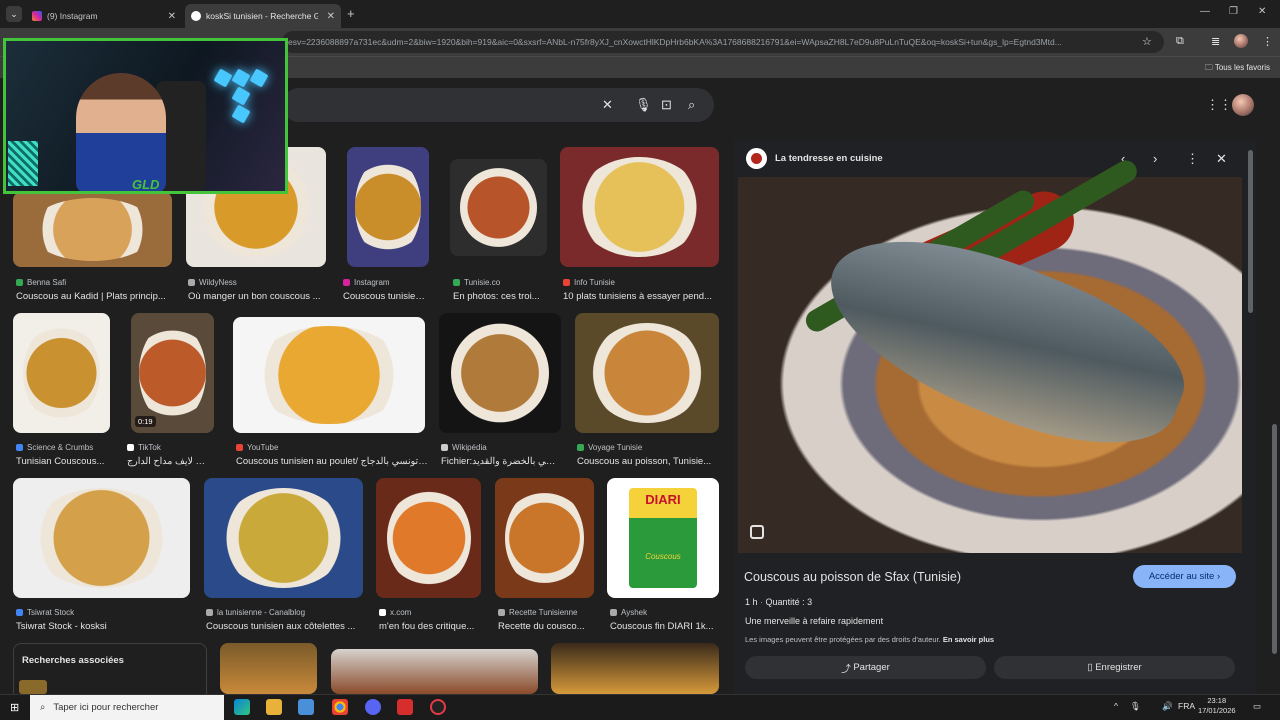 This screenshot has height=720, width=1280. Describe the element at coordinates (14, 14) in the screenshot. I see `tab-search-icon: ⌄` at that location.